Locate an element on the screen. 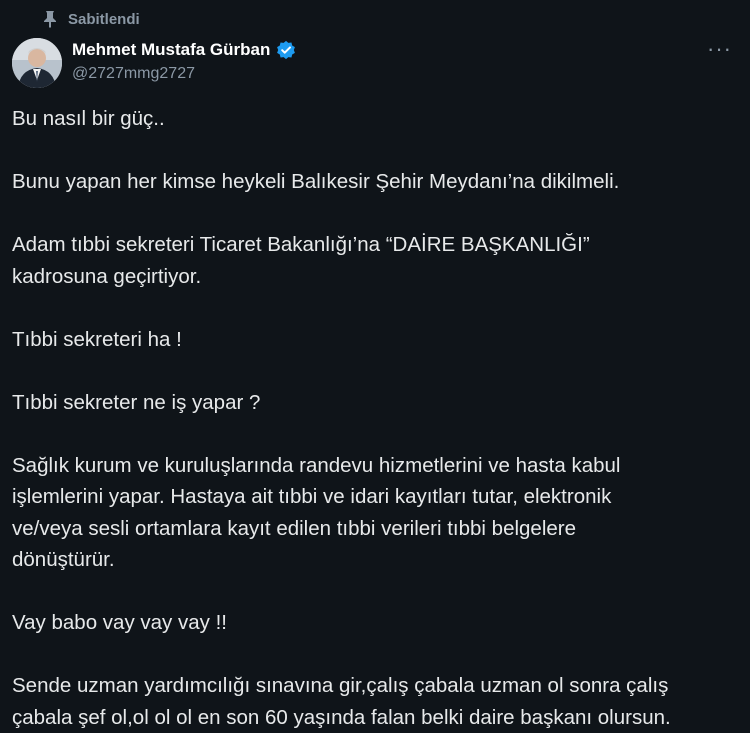  author-name: Mehmet Mustafa Gürban is located at coordinates (171, 50).